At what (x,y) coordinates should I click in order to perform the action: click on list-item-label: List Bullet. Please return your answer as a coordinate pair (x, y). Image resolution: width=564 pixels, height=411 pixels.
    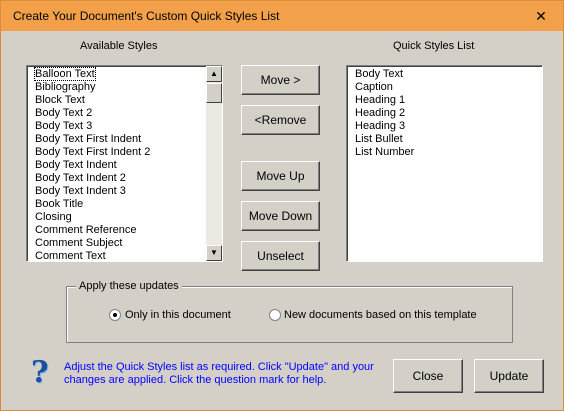
    Looking at the image, I should click on (379, 139).